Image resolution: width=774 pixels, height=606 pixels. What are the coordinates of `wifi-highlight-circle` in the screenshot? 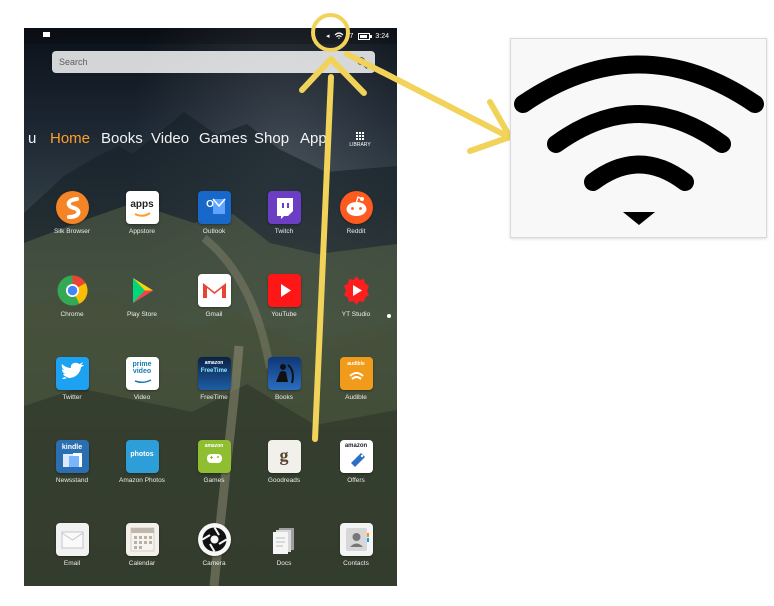 It's located at (330, 32).